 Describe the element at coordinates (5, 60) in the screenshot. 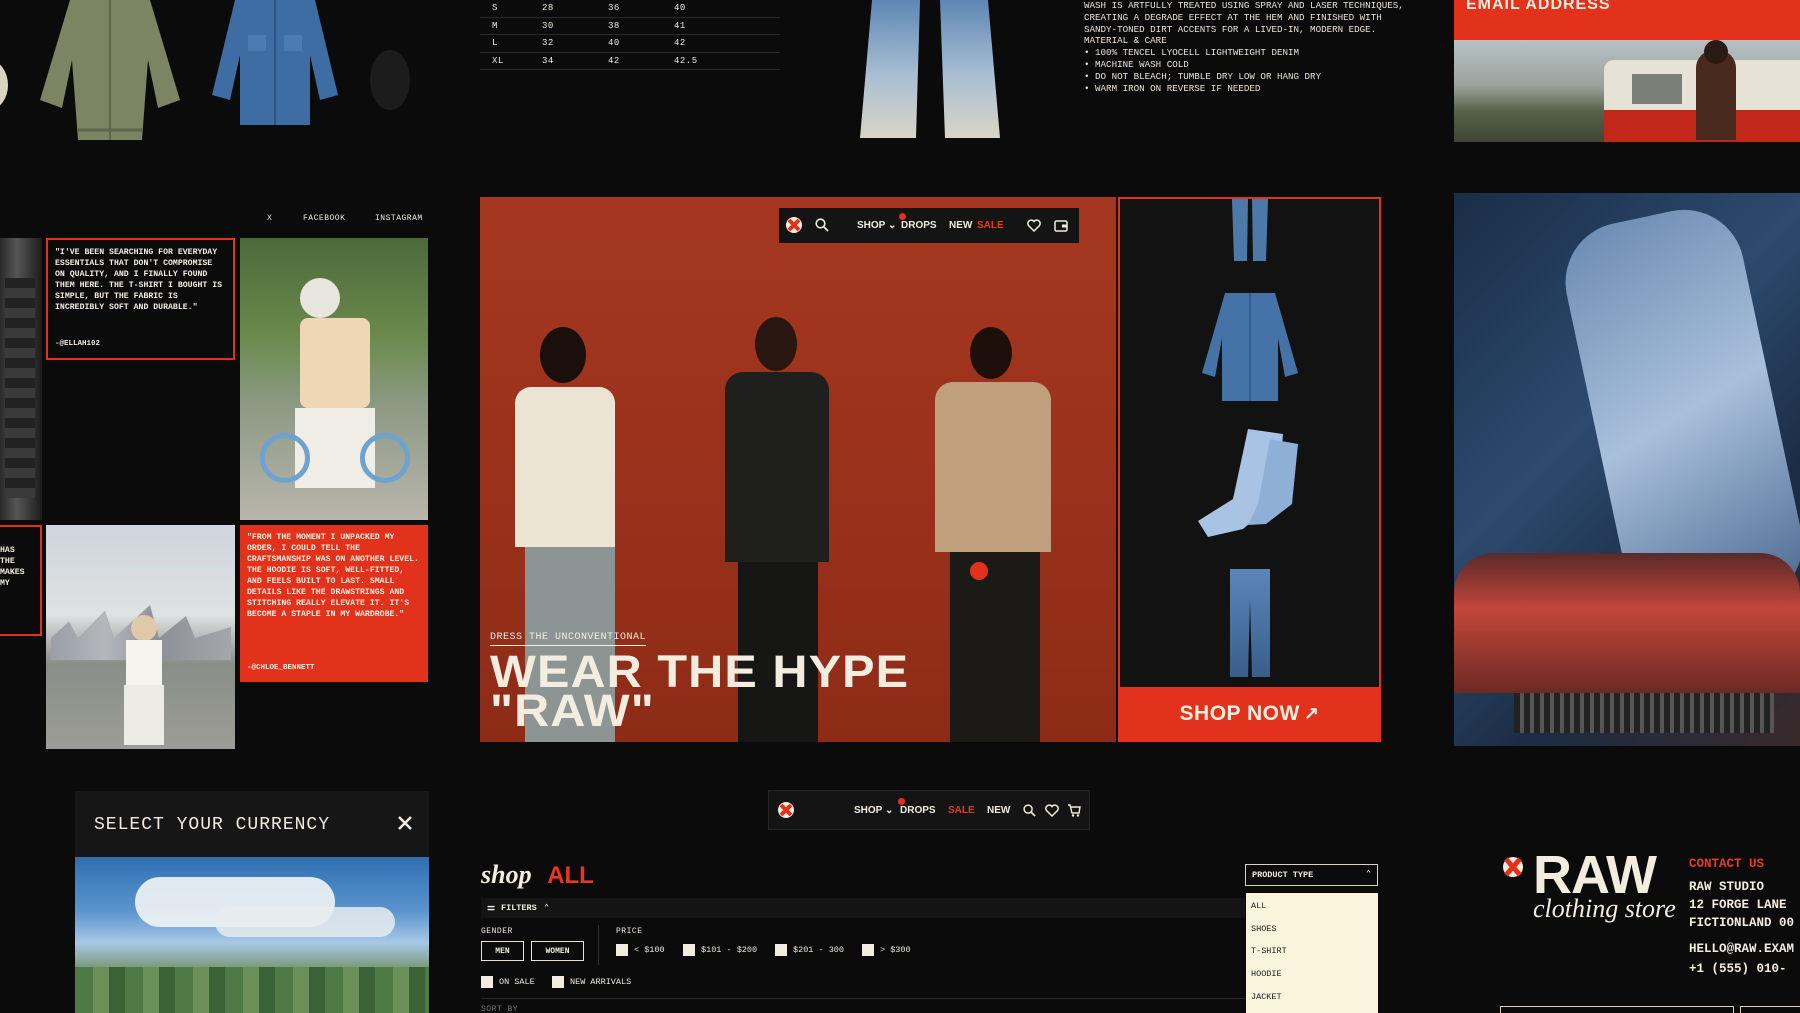

I see `sweater-image` at that location.